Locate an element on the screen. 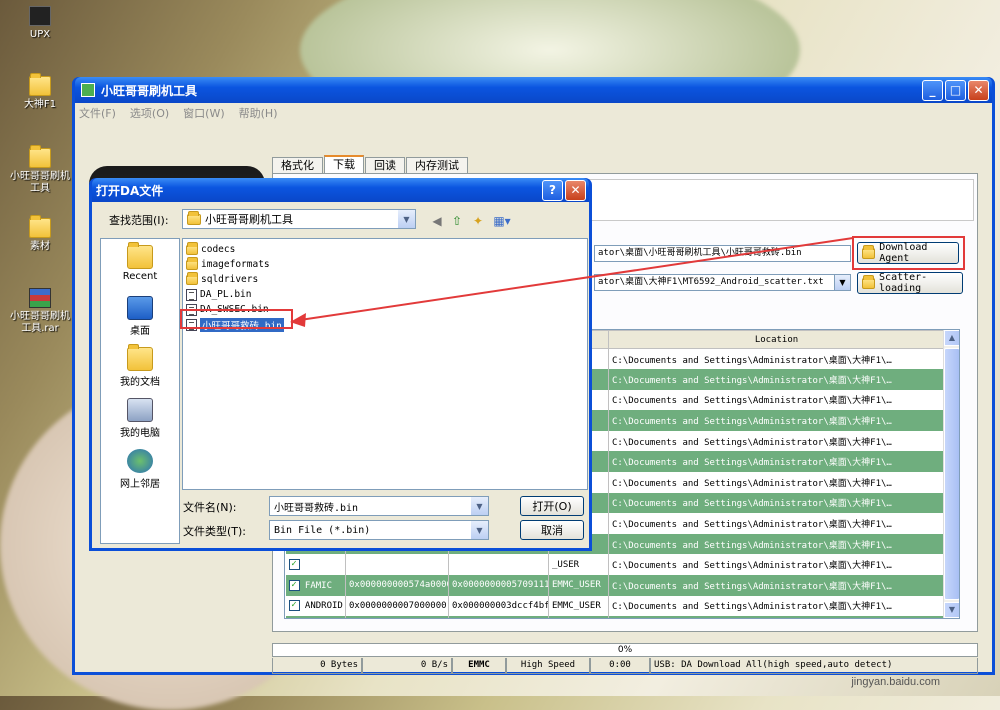 Image resolution: width=1000 pixels, height=710 pixels. tab-strip: 格式化 下载 回读 内存测试 is located at coordinates (370, 164).